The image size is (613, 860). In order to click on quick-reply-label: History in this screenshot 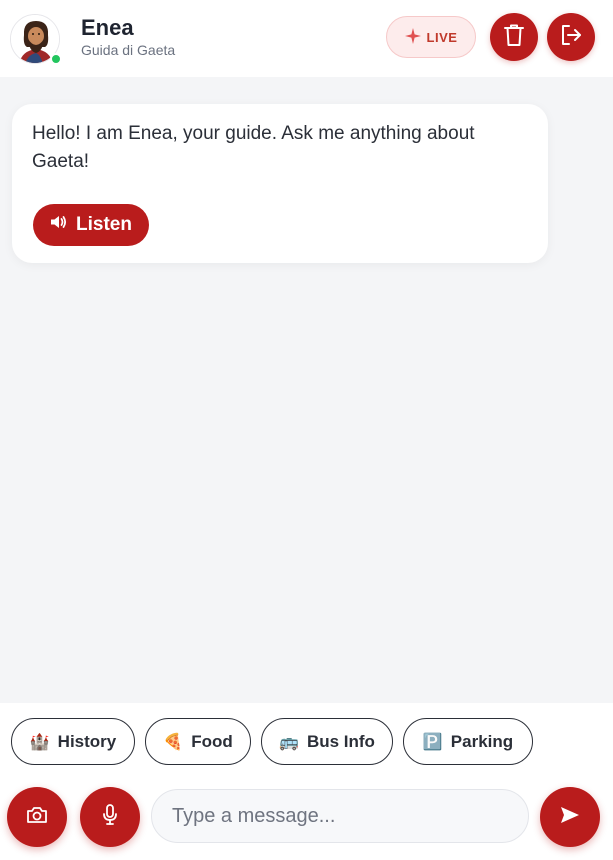, I will do `click(87, 741)`.